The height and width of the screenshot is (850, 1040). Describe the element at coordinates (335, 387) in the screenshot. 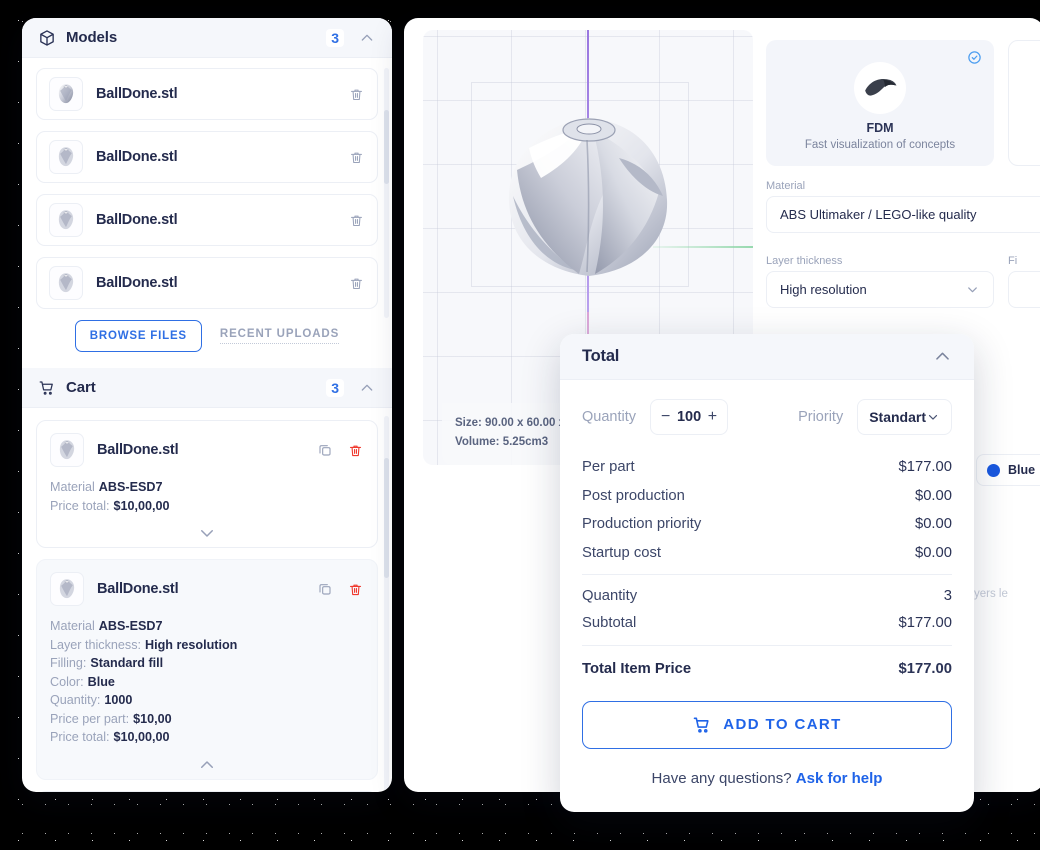

I see `cart-count-badge: 3` at that location.